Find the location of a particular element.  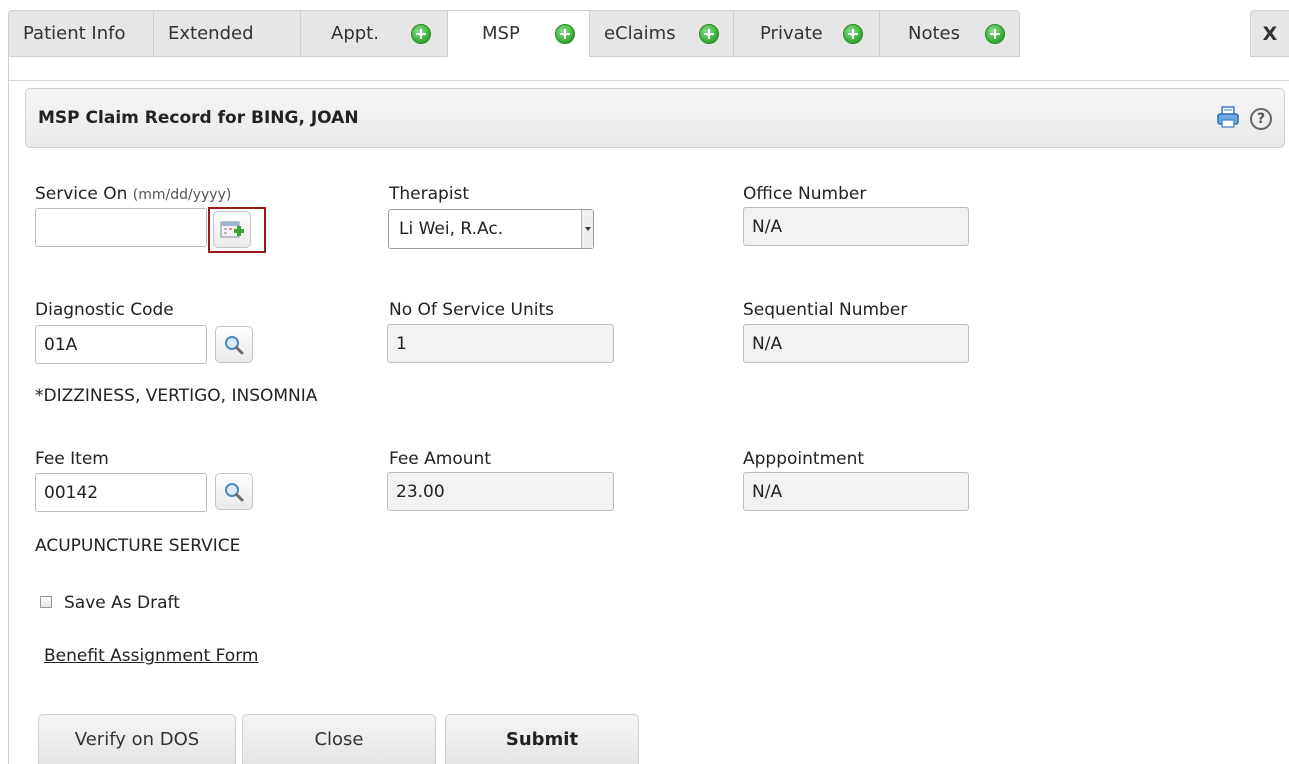

diagnostic-description: *DIZZINESS, VERTIGO, INSOMNIA is located at coordinates (176, 396).